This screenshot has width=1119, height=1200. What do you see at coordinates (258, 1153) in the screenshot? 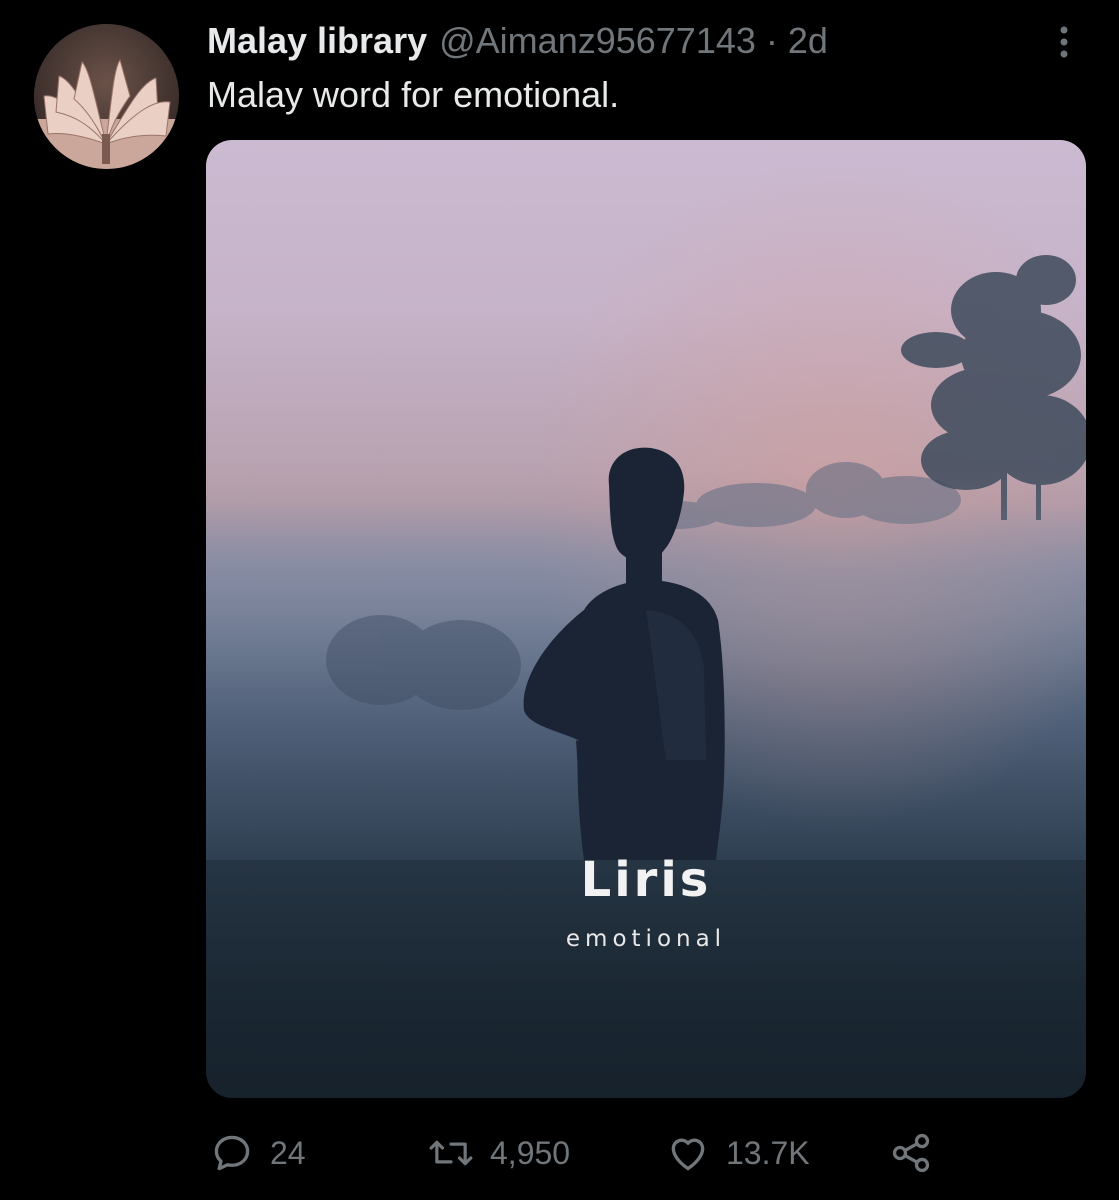
I see `reply-button: 24` at bounding box center [258, 1153].